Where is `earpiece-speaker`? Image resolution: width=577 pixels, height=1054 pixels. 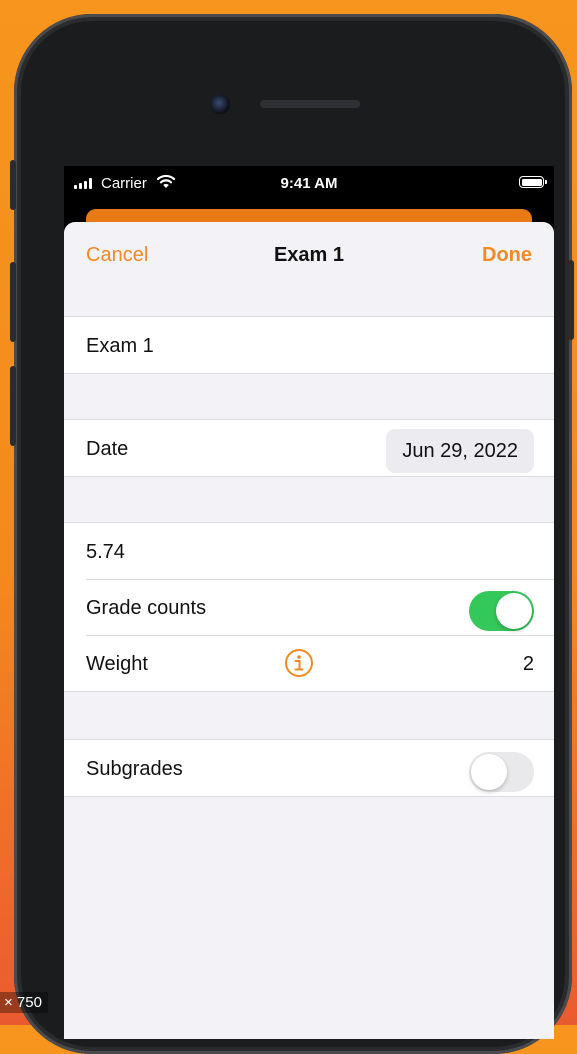 earpiece-speaker is located at coordinates (310, 104).